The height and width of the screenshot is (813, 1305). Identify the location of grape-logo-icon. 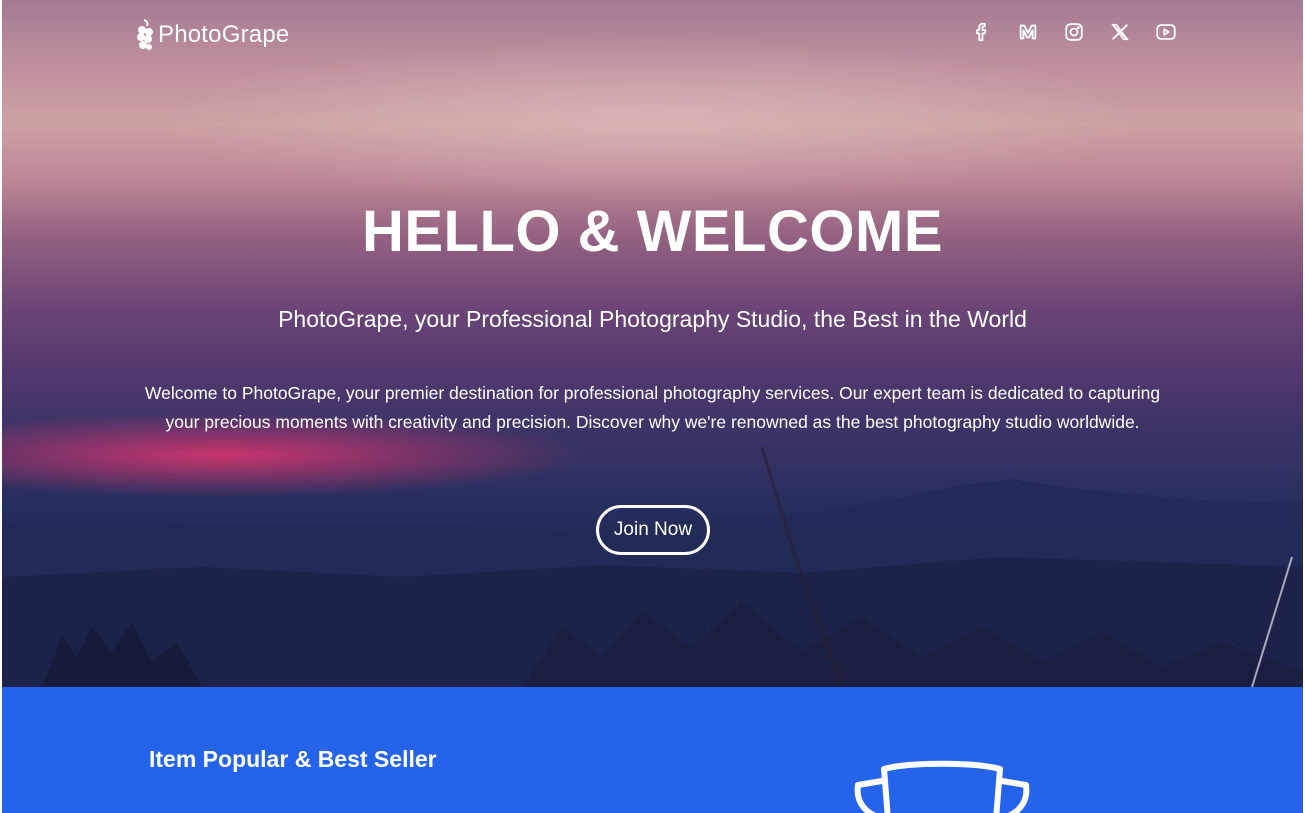
(145, 34).